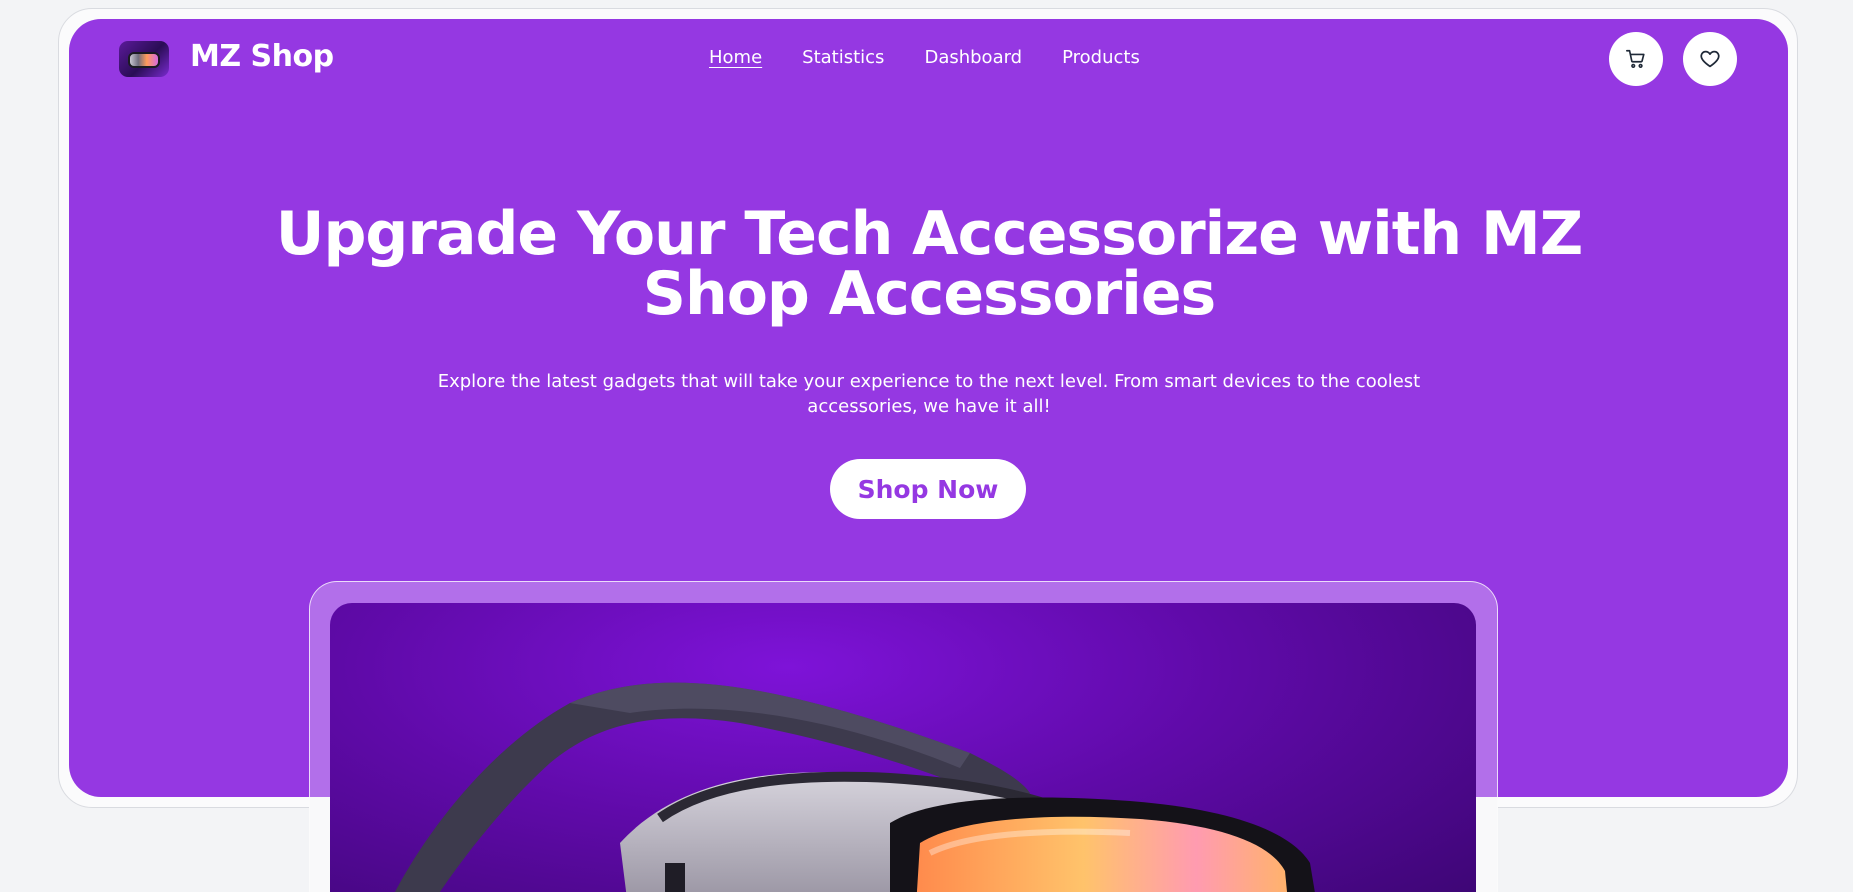  I want to click on cart-button, so click(1636, 59).